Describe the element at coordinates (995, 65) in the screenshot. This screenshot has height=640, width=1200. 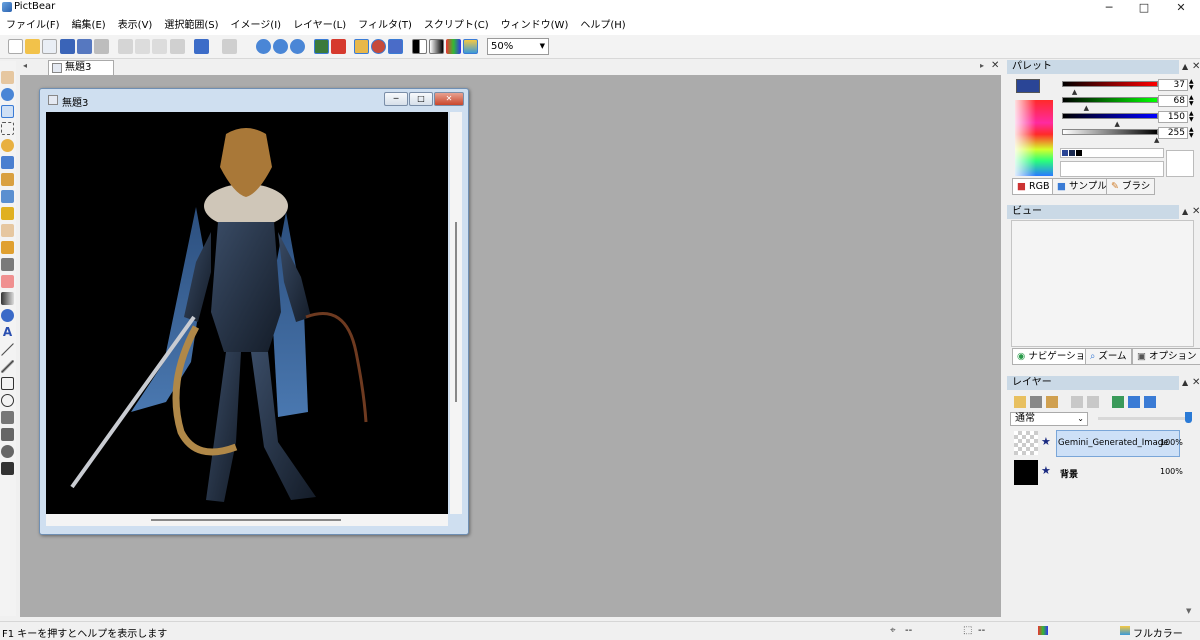
I see `tab-close-icon: ✕` at that location.